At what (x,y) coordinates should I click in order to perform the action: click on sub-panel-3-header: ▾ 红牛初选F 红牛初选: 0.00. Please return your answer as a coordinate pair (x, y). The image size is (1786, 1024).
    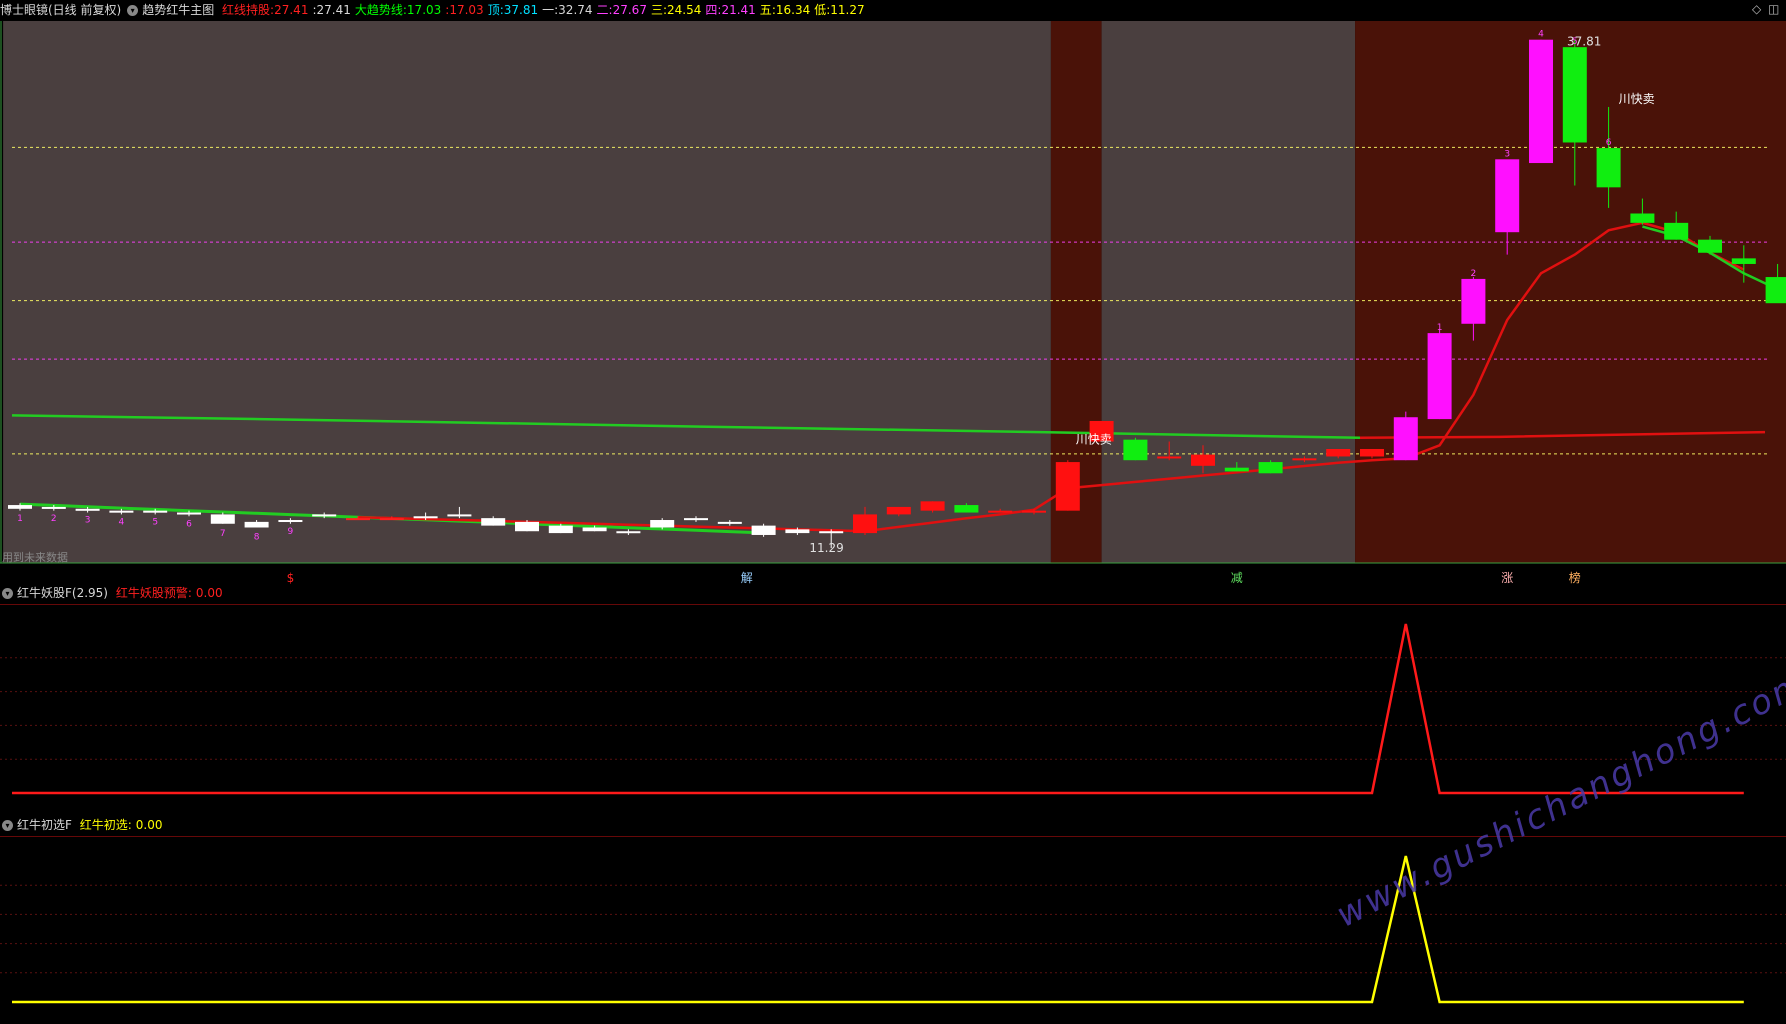
    Looking at the image, I should click on (83, 825).